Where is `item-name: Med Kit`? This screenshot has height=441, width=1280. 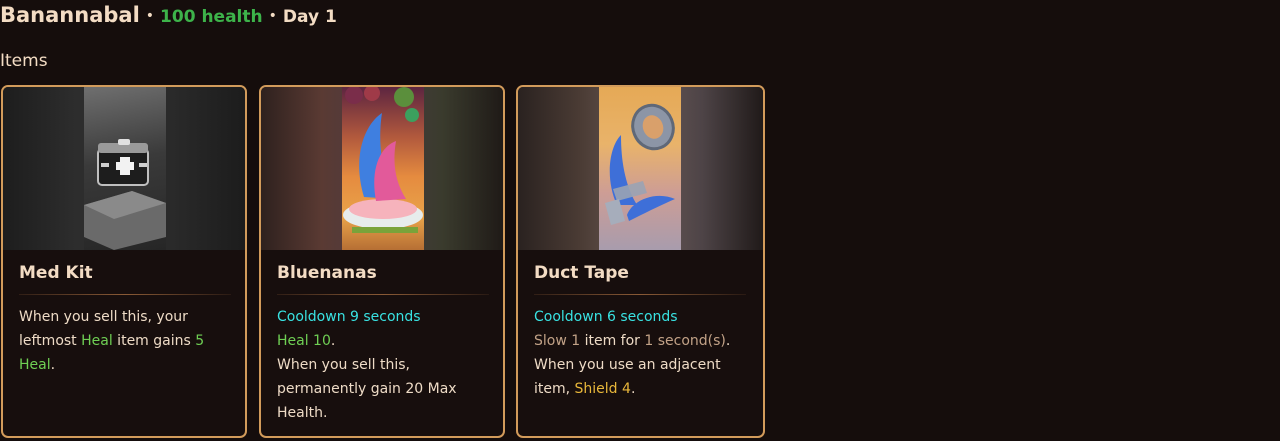 item-name: Med Kit is located at coordinates (56, 273).